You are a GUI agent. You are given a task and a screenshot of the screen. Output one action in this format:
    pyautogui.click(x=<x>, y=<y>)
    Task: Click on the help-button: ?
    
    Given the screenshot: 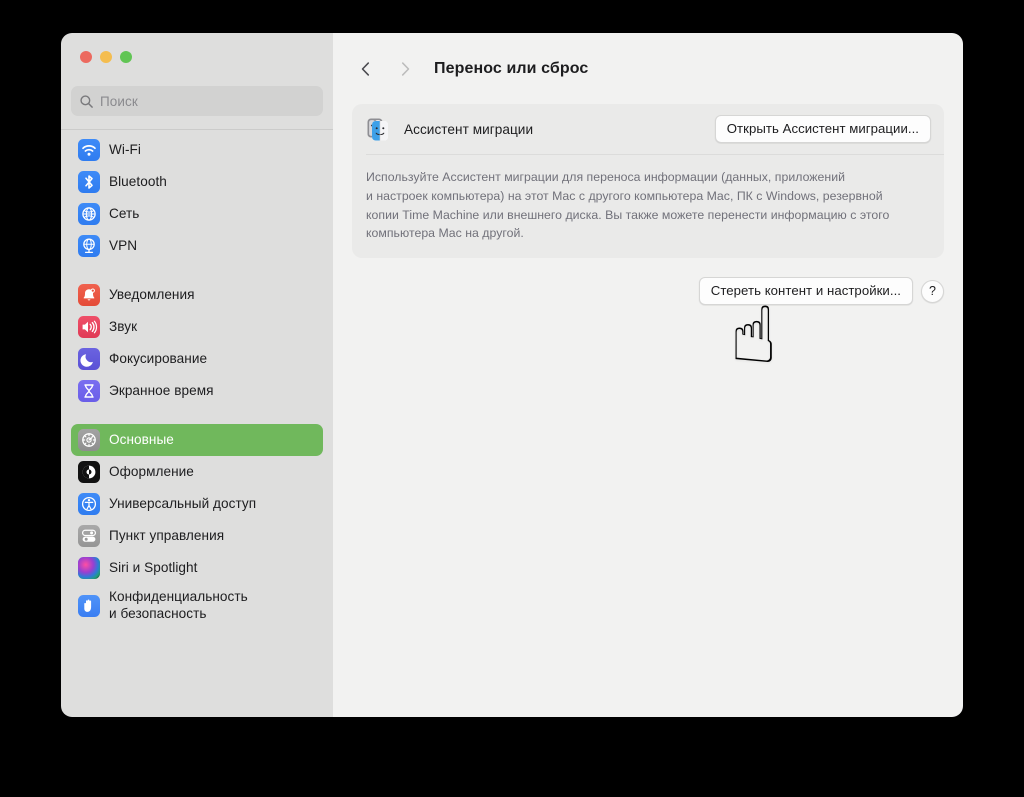 What is the action you would take?
    pyautogui.click(x=932, y=291)
    